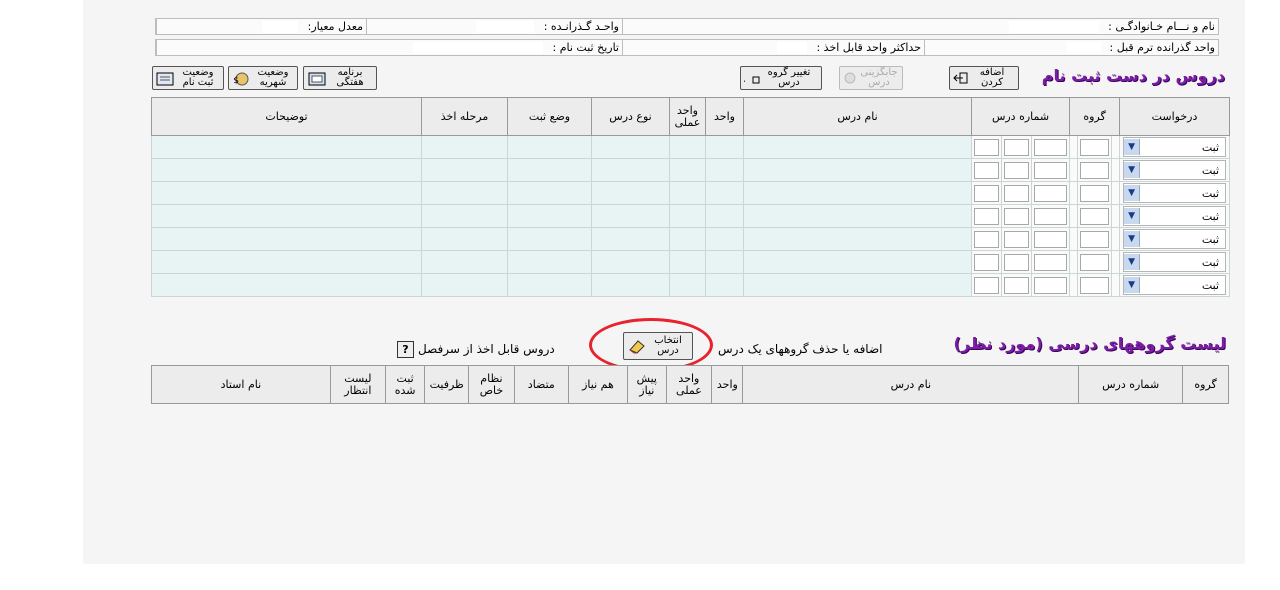 Image resolution: width=1280 pixels, height=590 pixels. I want to click on reg-date-cell: تاریخ ثبت نام :, so click(389, 47).